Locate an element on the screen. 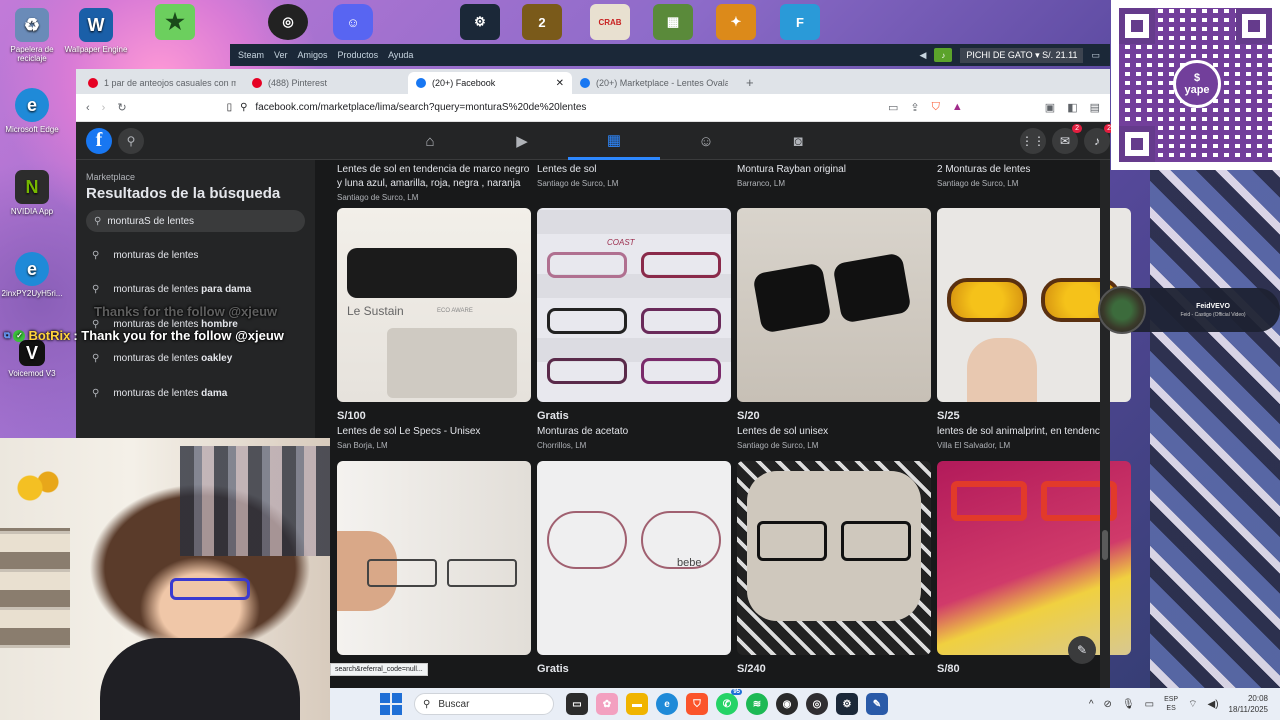 This screenshot has height=720, width=1280. game-icon-1: 2 is located at coordinates (542, 22).